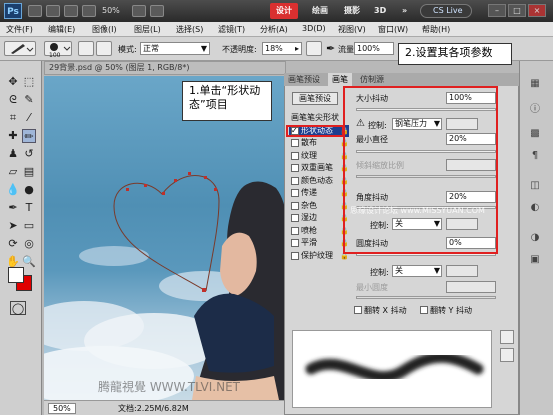 This screenshot has width=553, height=415. Describe the element at coordinates (319, 193) in the screenshot. I see `list-item-transfer: 传递 🔒` at that location.